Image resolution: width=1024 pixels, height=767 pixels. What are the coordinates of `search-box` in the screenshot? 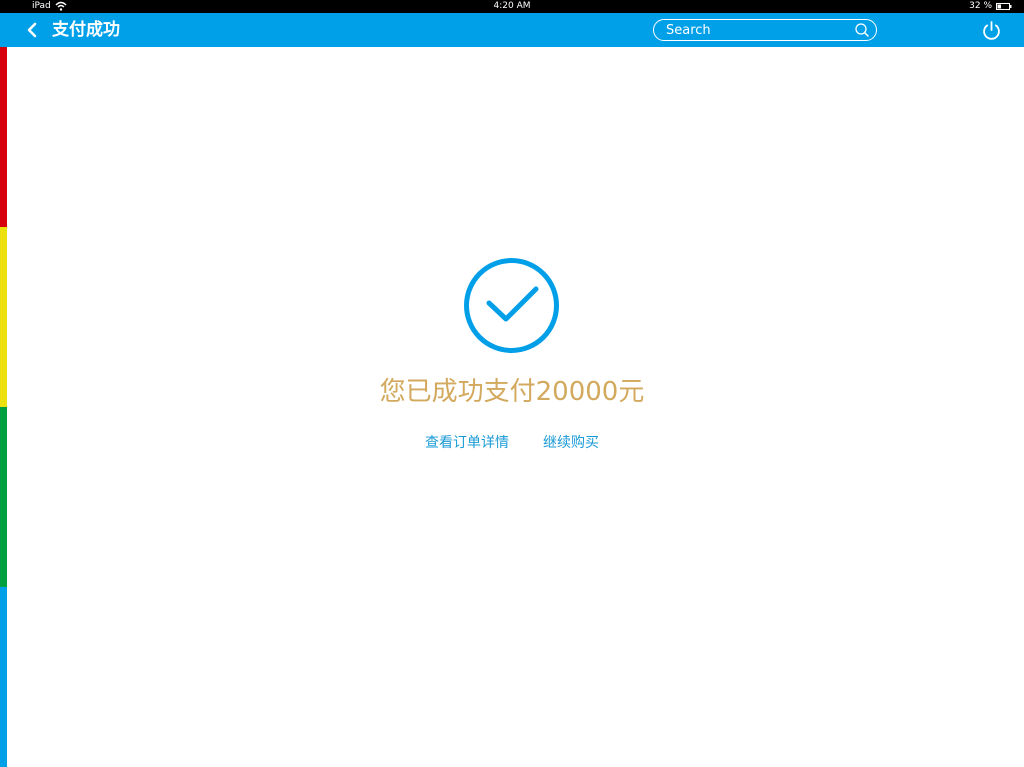 It's located at (765, 30).